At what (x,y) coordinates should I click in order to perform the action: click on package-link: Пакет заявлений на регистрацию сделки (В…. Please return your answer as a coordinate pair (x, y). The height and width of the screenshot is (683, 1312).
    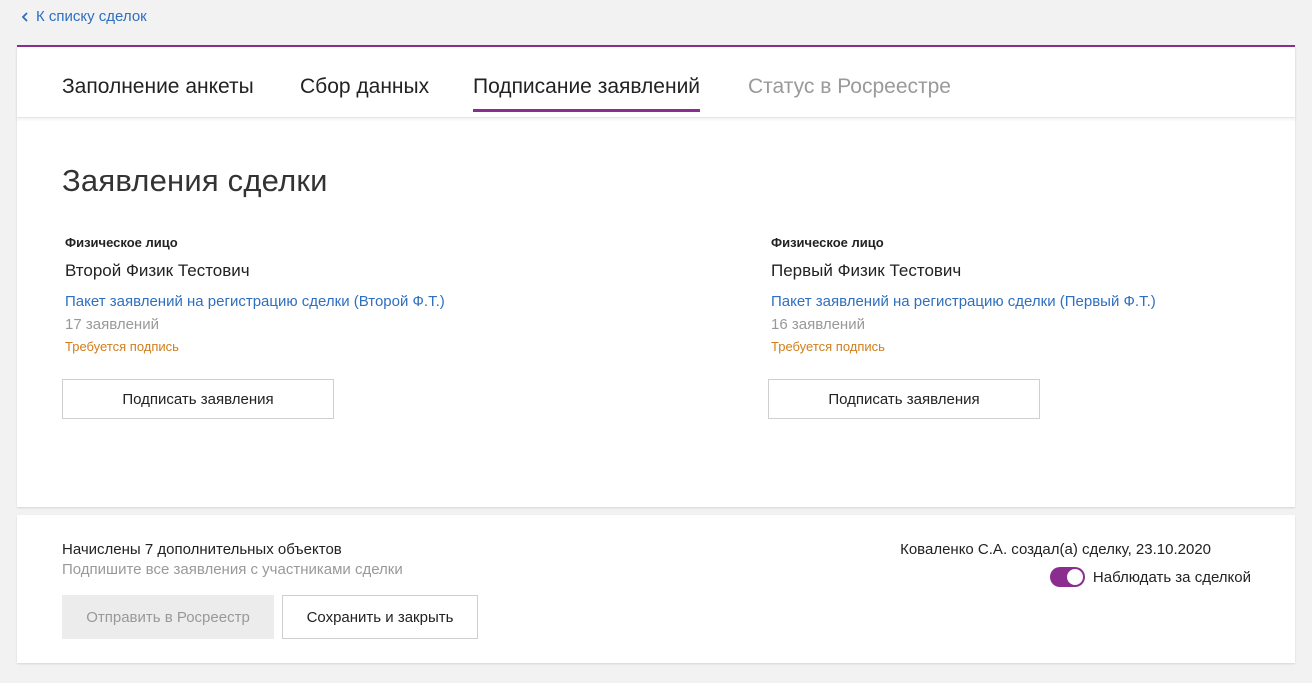
    Looking at the image, I should click on (325, 301).